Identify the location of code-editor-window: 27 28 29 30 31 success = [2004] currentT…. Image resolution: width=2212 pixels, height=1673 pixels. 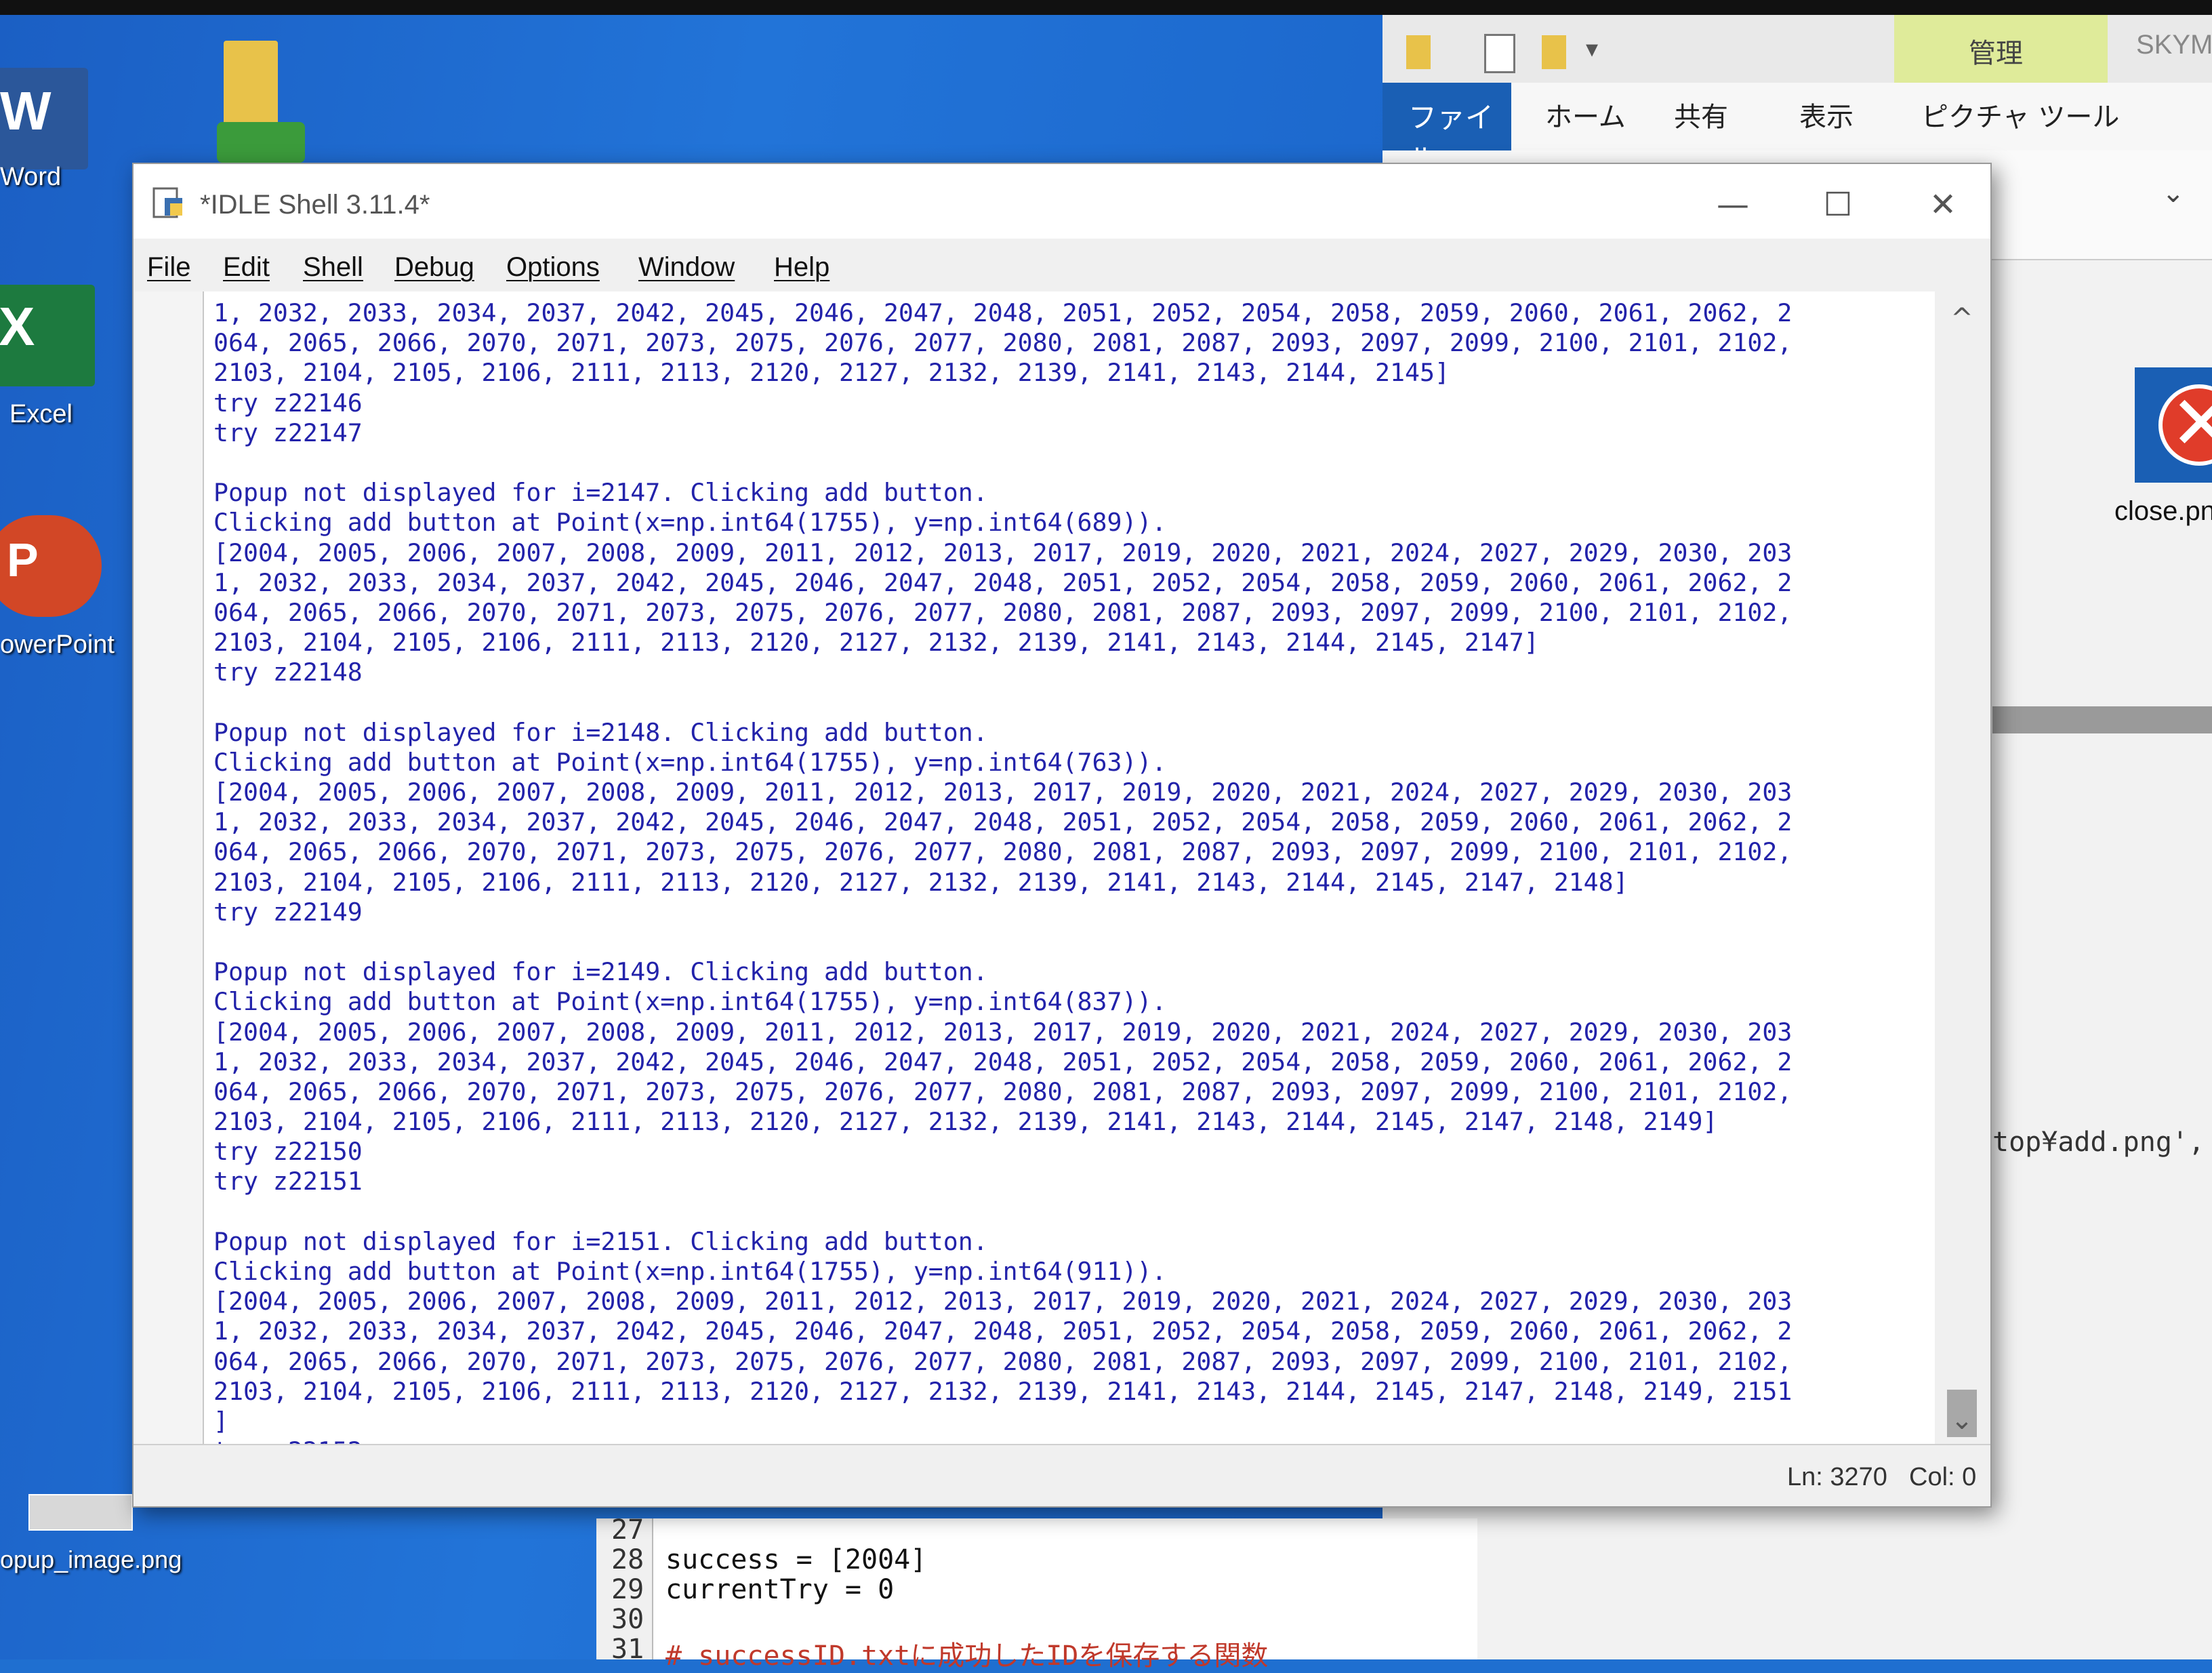
(1037, 1593).